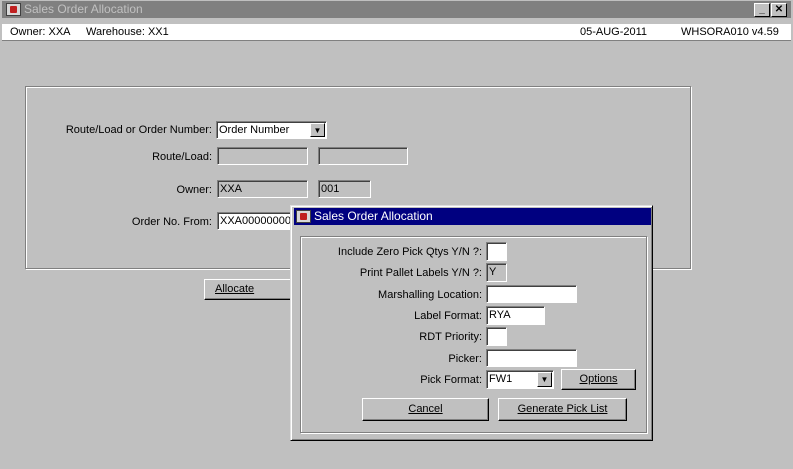 The width and height of the screenshot is (793, 469). Describe the element at coordinates (194, 190) in the screenshot. I see `owner-label: Owner:` at that location.